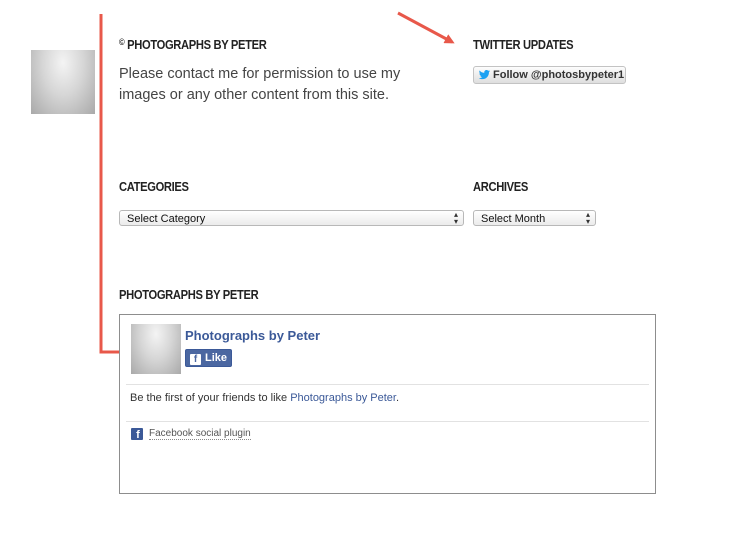 The image size is (729, 539). I want to click on twitter-heading: TWITTER UPDATES, so click(523, 44).